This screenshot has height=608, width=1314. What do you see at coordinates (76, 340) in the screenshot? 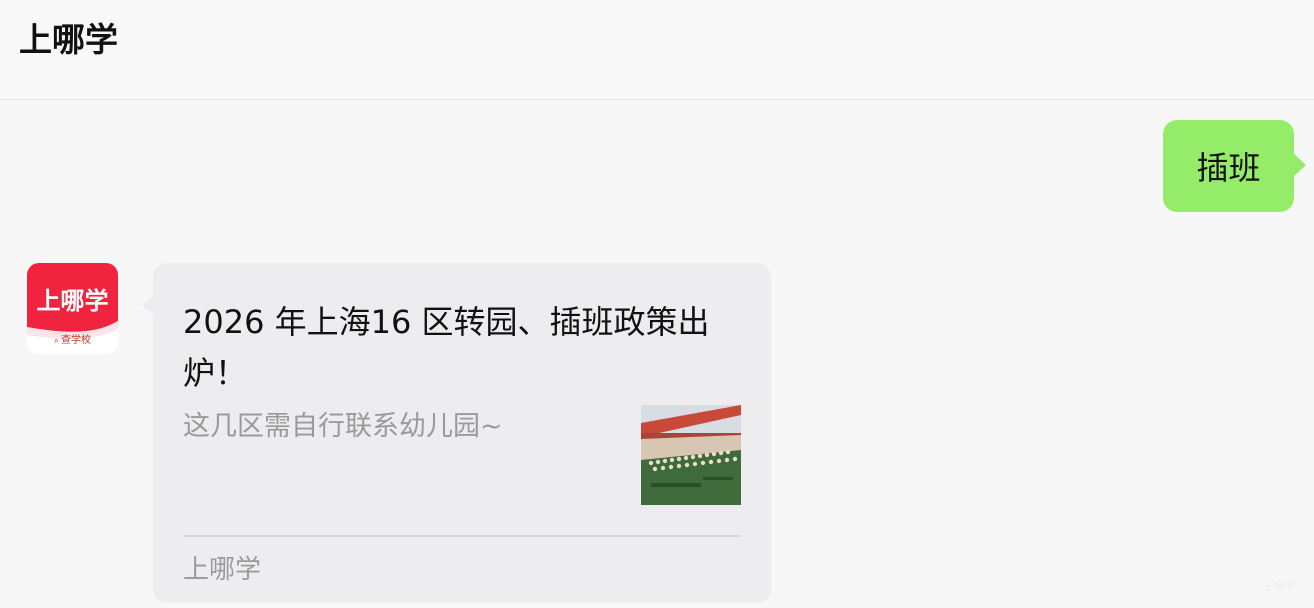
I see `avatar-sub-text: 查学校` at bounding box center [76, 340].